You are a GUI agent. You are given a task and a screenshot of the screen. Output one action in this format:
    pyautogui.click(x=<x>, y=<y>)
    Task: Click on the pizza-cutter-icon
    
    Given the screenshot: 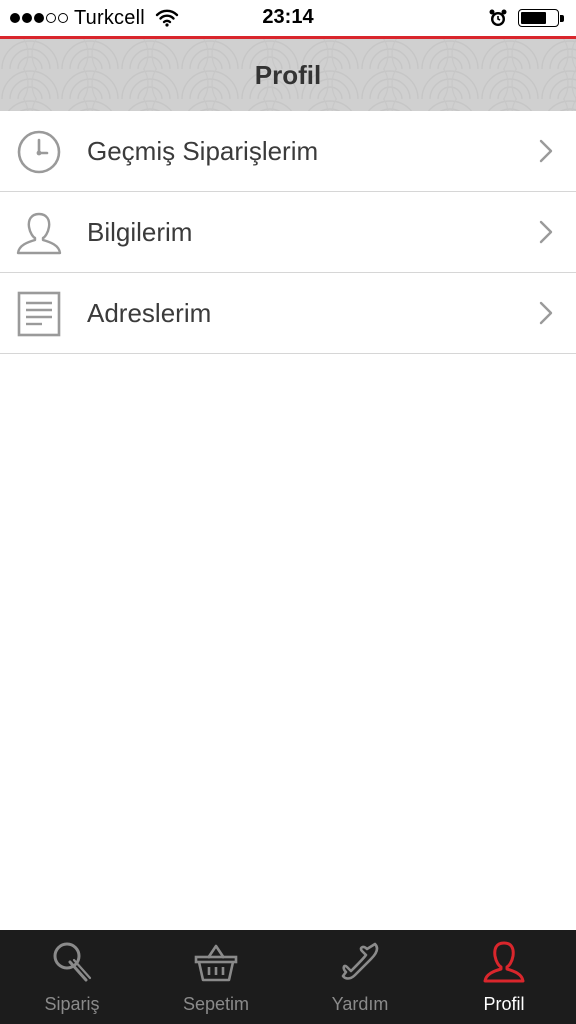 What is the action you would take?
    pyautogui.click(x=72, y=962)
    